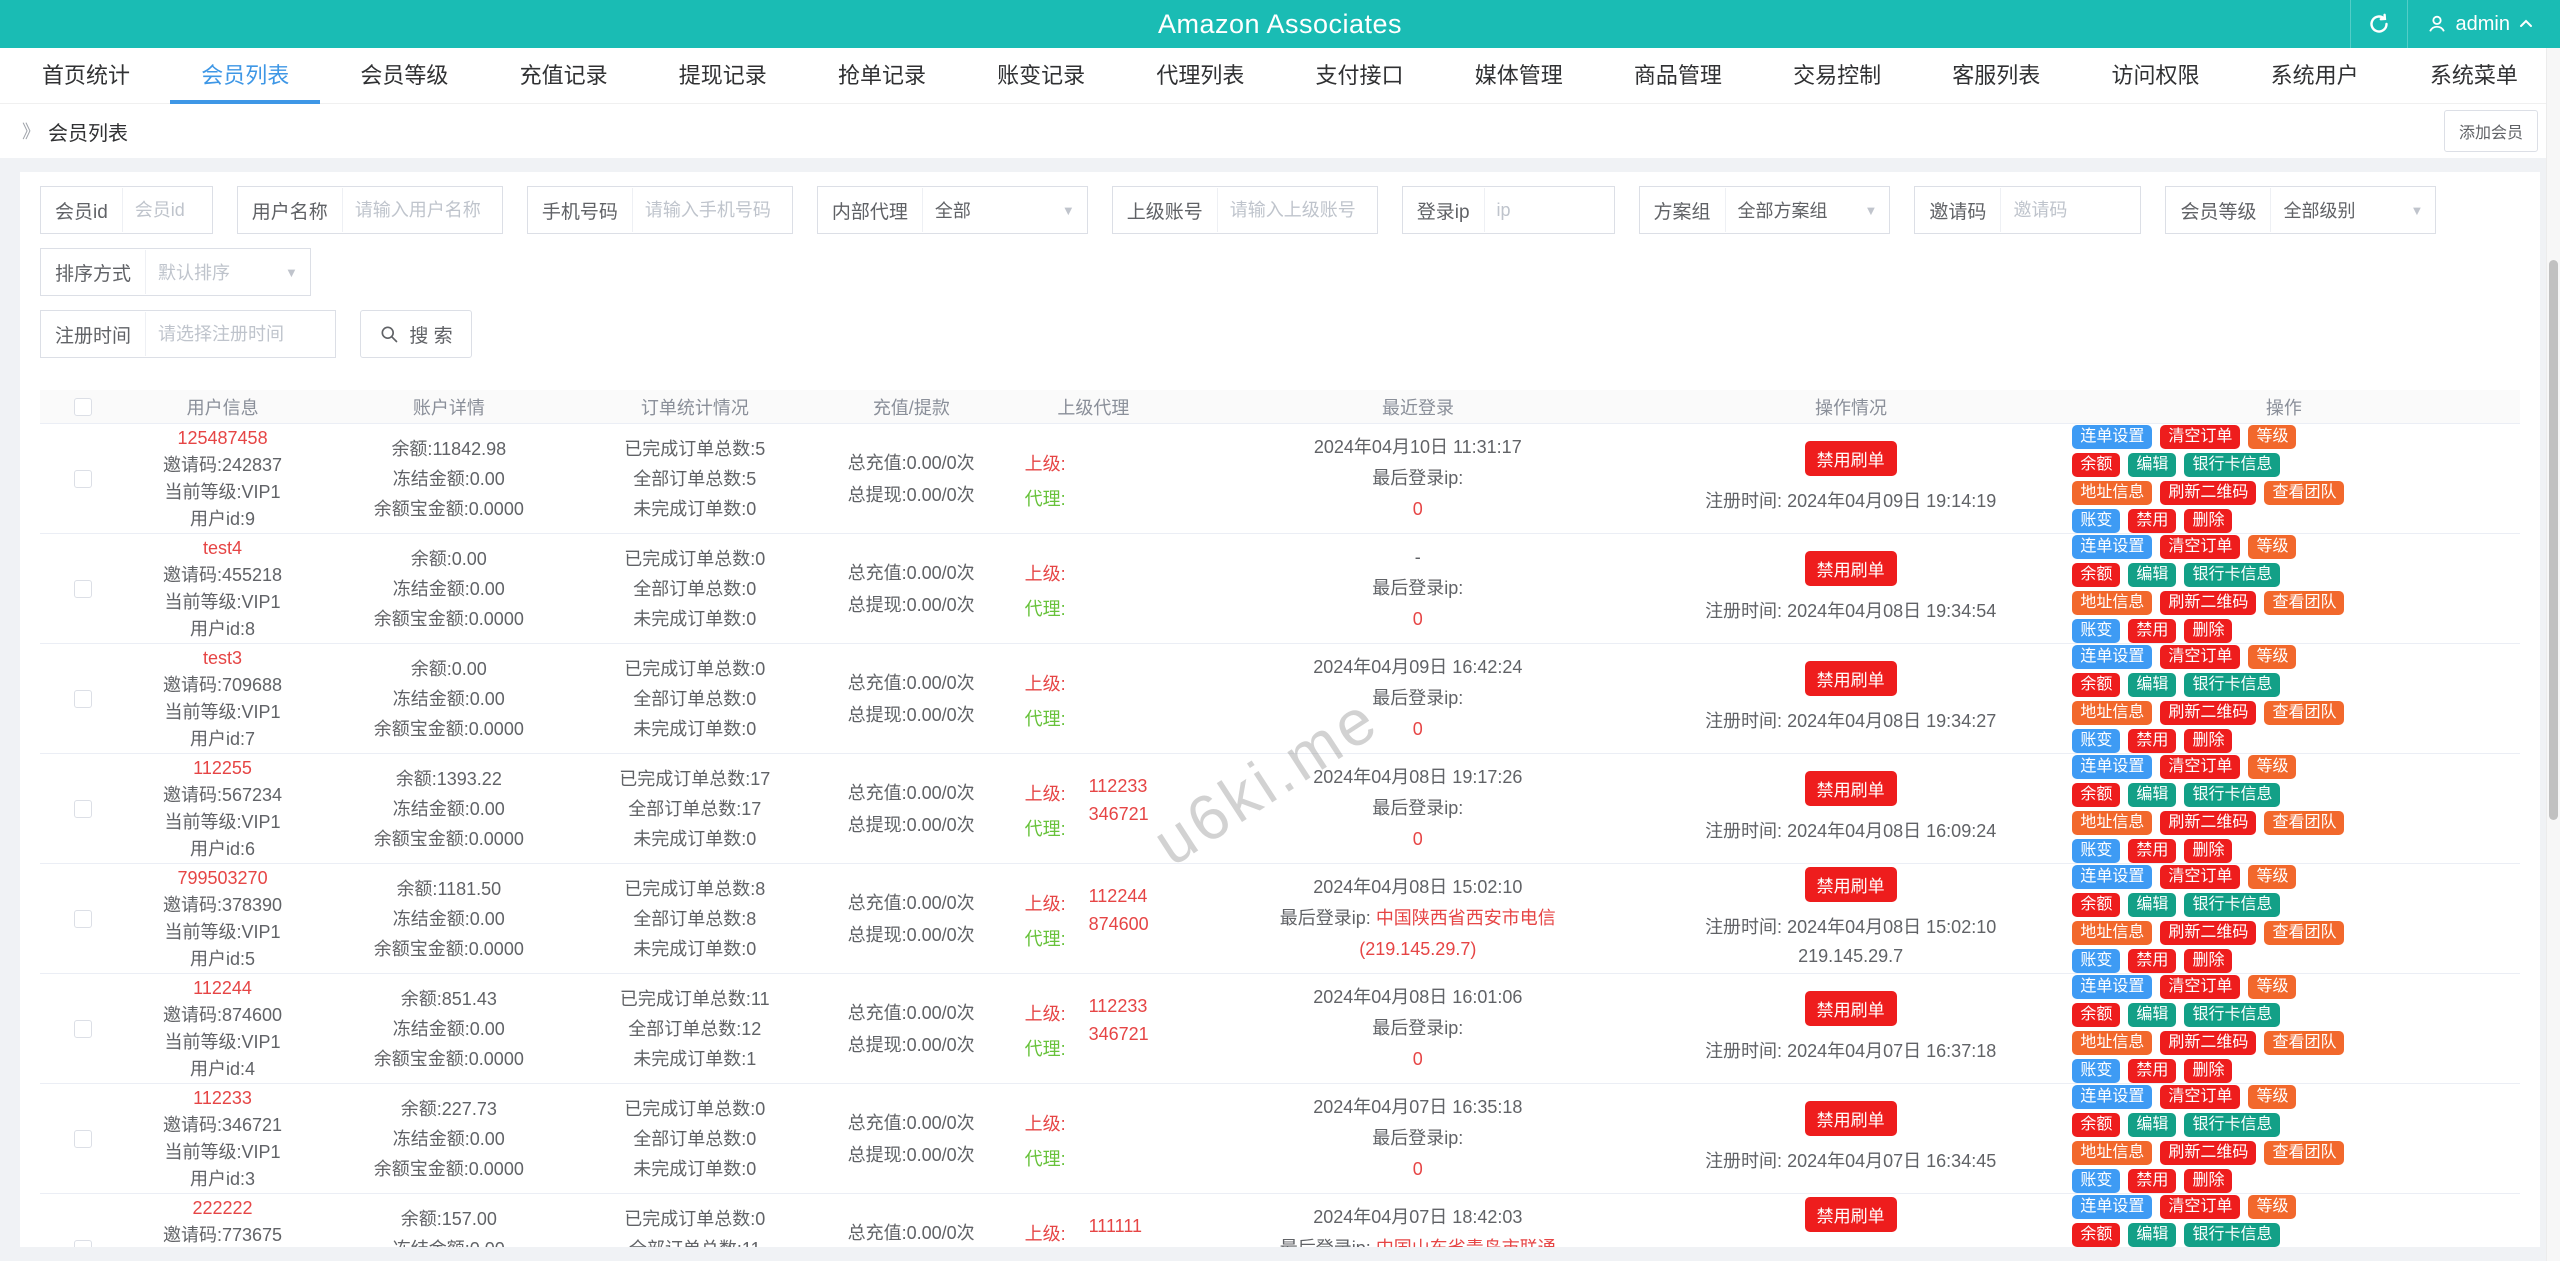 Image resolution: width=2560 pixels, height=1261 pixels. I want to click on member-id-input, so click(166, 210).